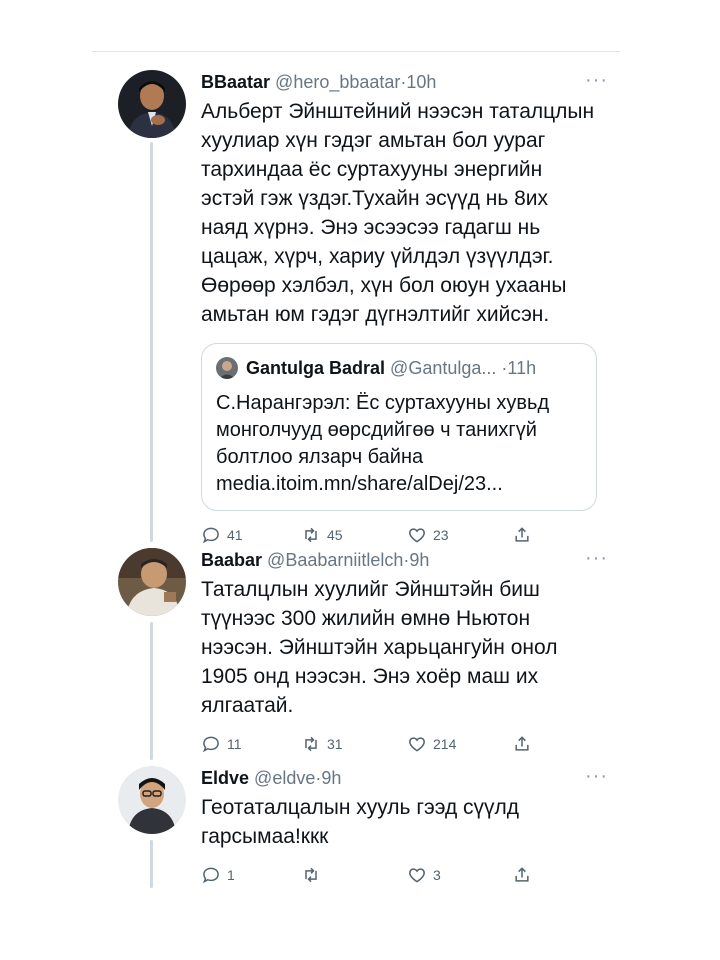 The height and width of the screenshot is (960, 720). I want to click on reply-button: 1, so click(218, 875).